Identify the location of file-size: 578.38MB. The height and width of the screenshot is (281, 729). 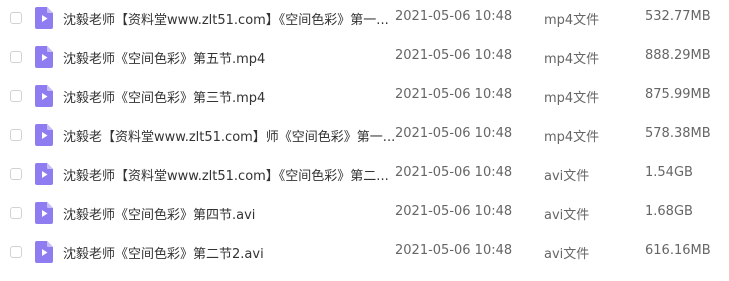
(678, 133).